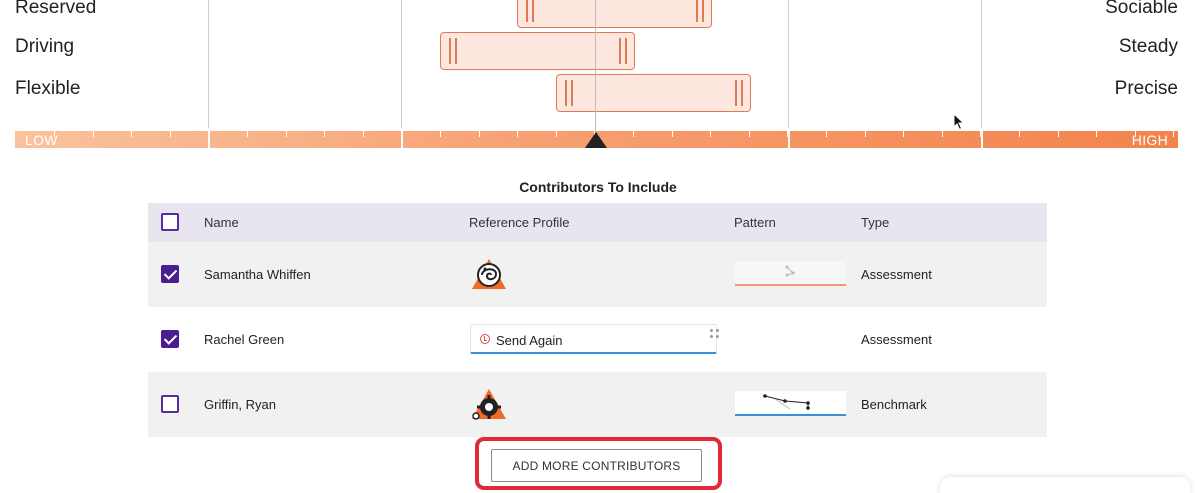 This screenshot has height=493, width=1196. I want to click on contributor-name: Rachel Green, so click(244, 339).